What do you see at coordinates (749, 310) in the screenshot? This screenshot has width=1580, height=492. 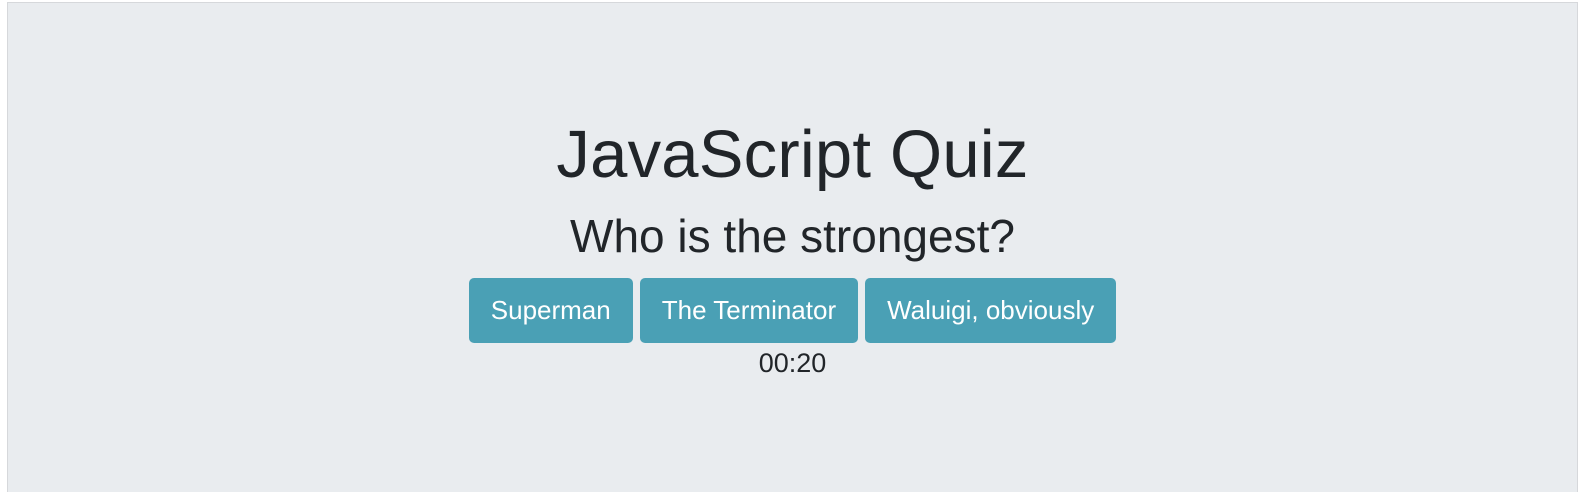 I see `answer-button-the-terminator: The Terminator` at bounding box center [749, 310].